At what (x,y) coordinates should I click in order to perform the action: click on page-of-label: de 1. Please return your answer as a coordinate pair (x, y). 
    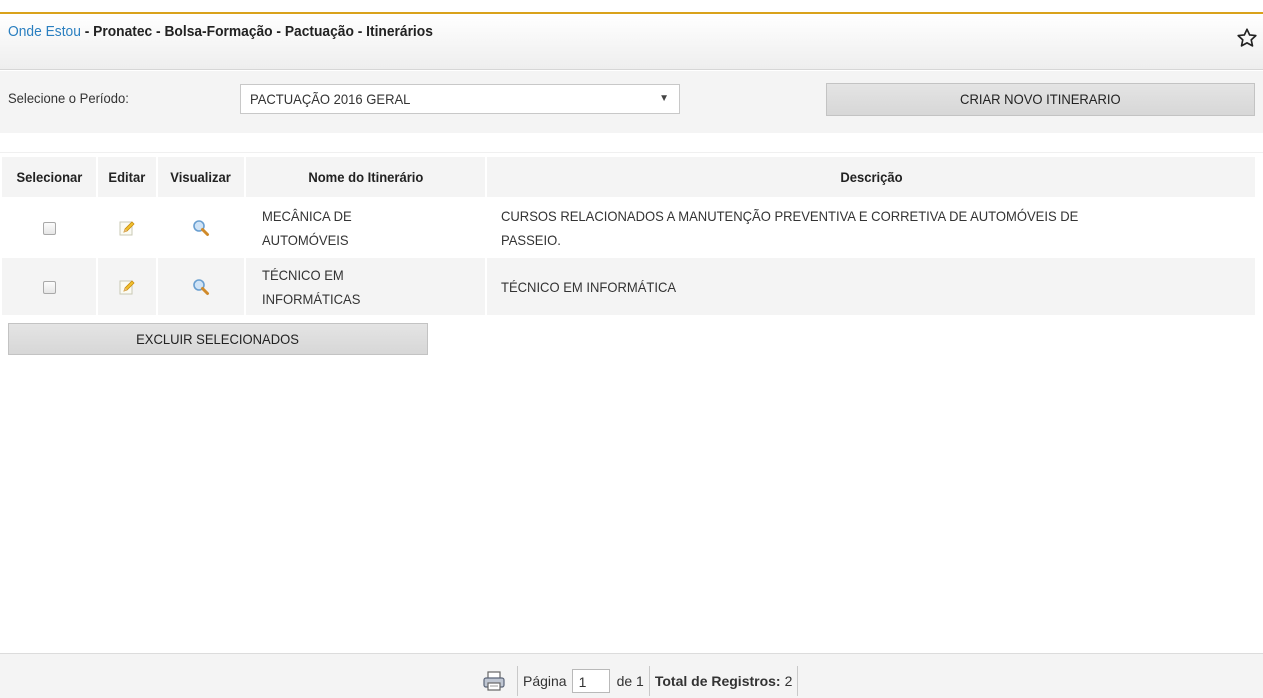
    Looking at the image, I should click on (630, 681).